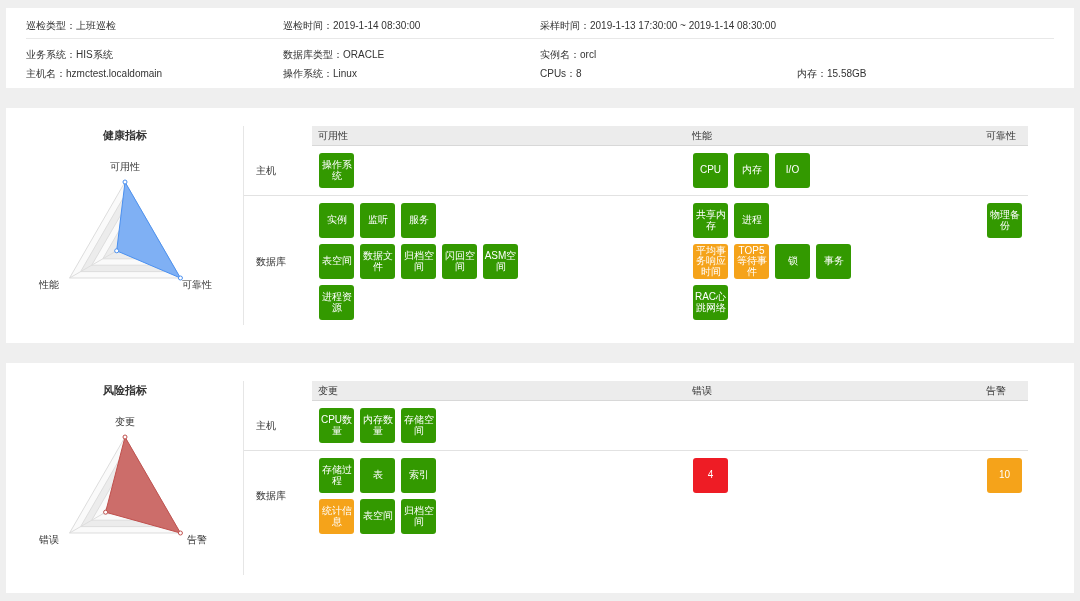 Image resolution: width=1080 pixels, height=601 pixels. What do you see at coordinates (336, 475) in the screenshot?
I see `status-tile: 存储过程` at bounding box center [336, 475].